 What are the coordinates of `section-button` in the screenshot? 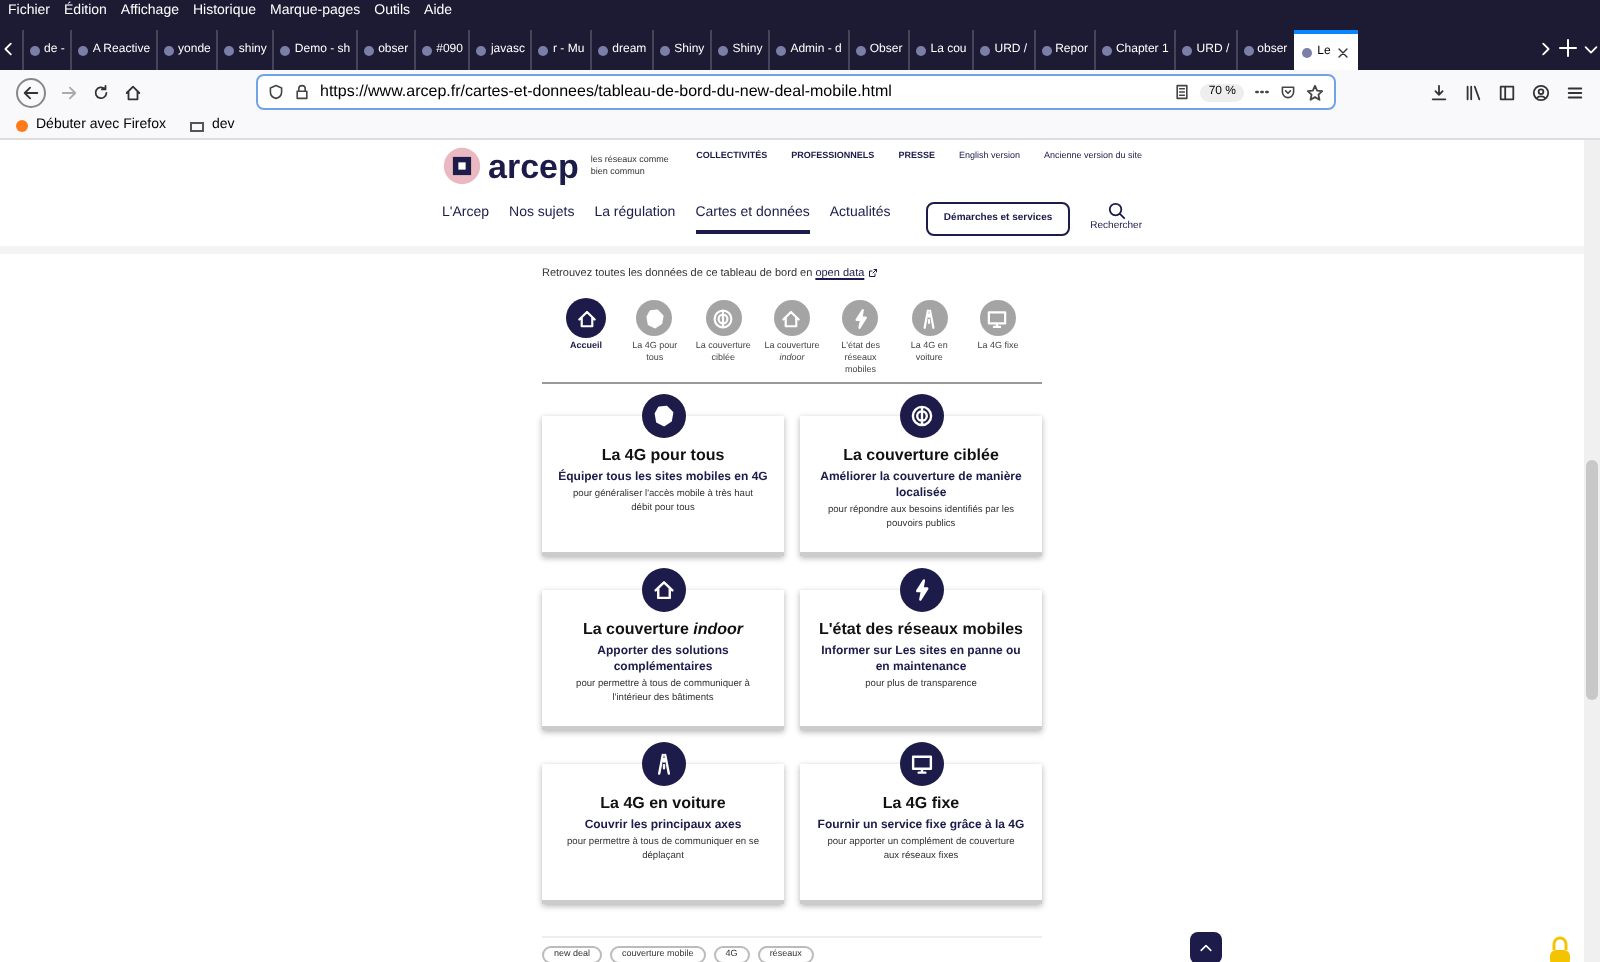 It's located at (586, 318).